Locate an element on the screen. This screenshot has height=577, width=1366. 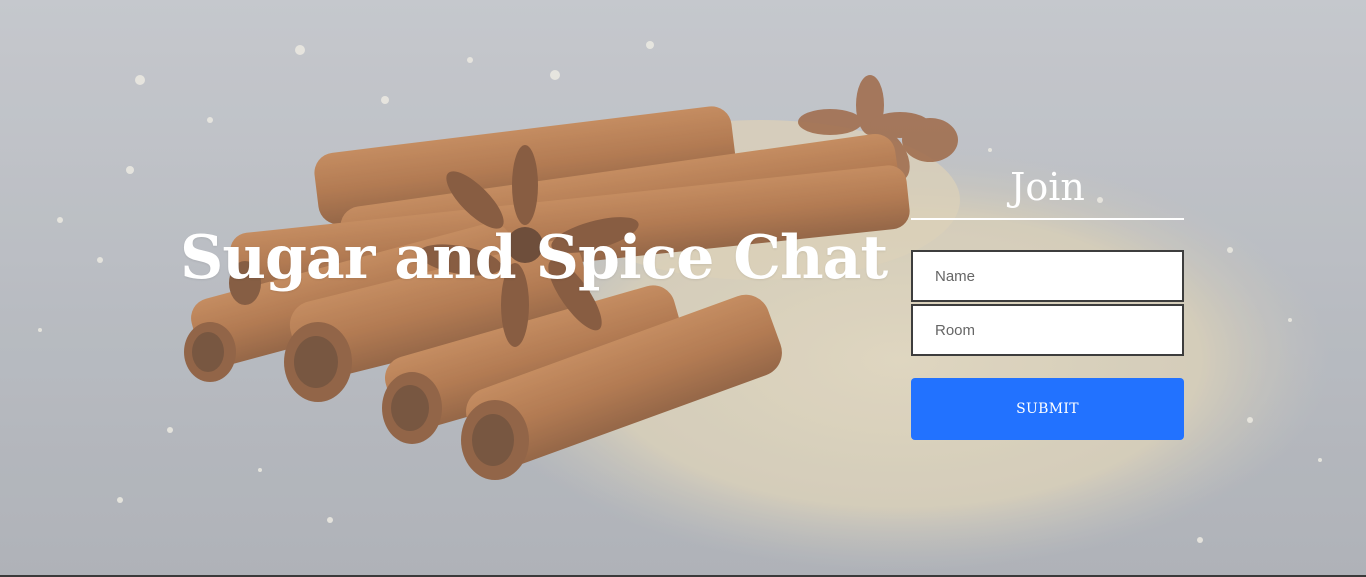
join-form: Join SUBMIT is located at coordinates (1047, 300).